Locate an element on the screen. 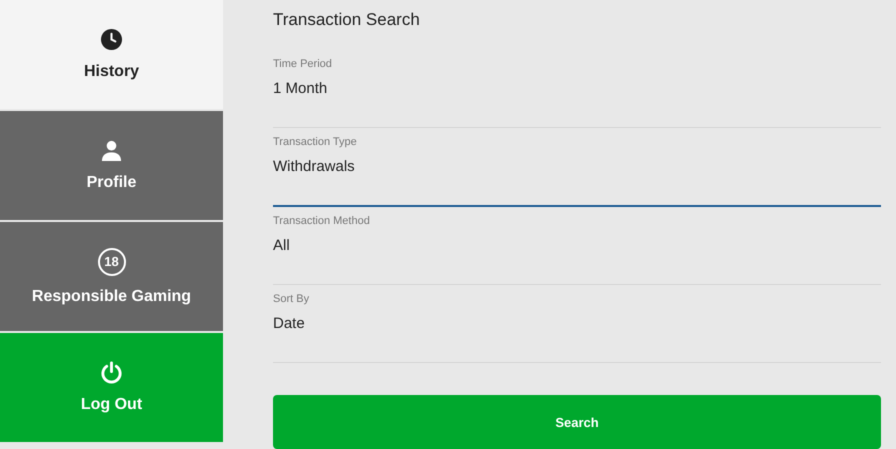  select-field: Transaction Type Withdrawals is located at coordinates (577, 167).